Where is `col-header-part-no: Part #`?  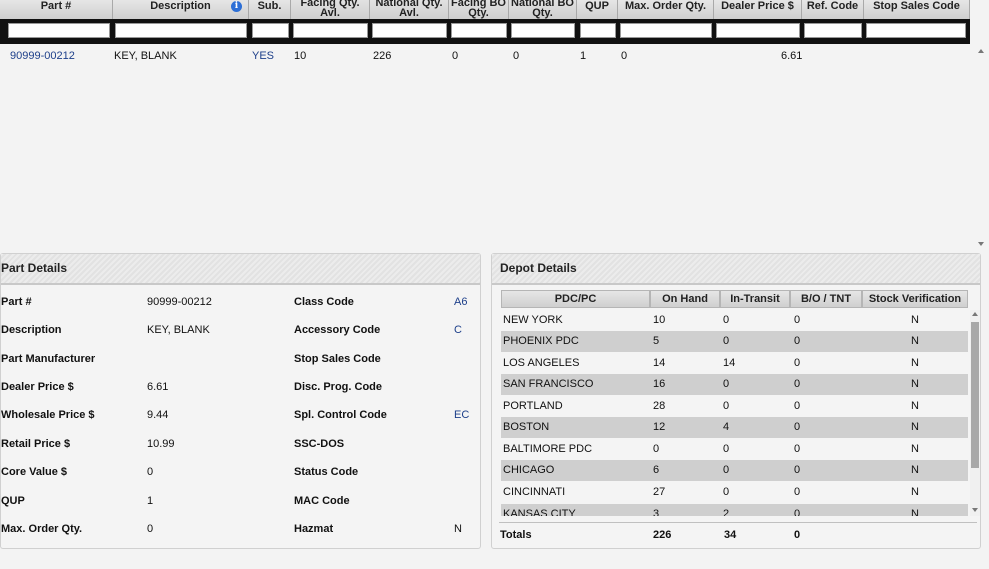
col-header-part-no: Part # is located at coordinates (56, 9).